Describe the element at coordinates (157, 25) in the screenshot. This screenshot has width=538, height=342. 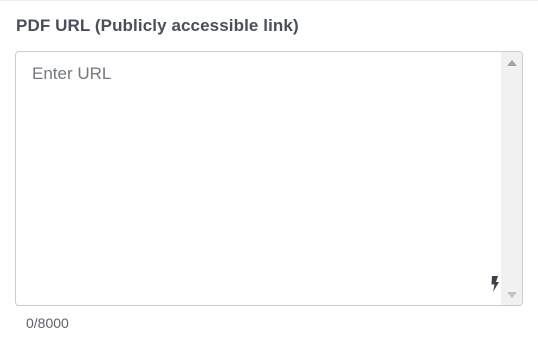
I see `pdf-url-label: PDF URL (Publicly accessible link)` at that location.